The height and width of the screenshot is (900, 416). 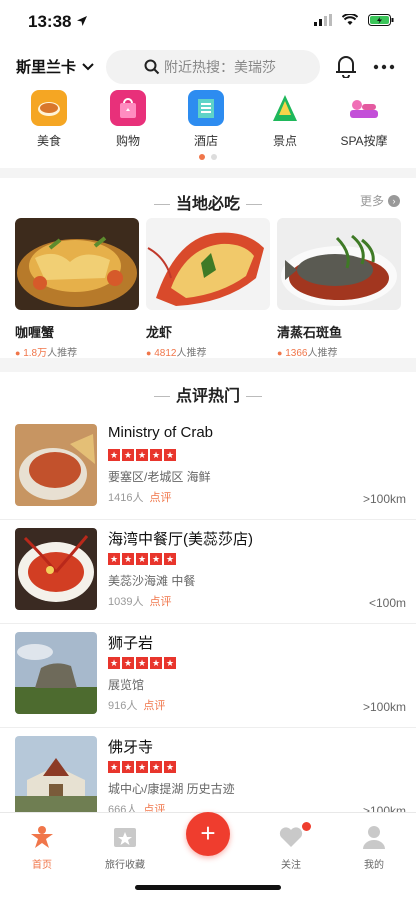 I want to click on more-link: 更多 ›, so click(x=380, y=200).